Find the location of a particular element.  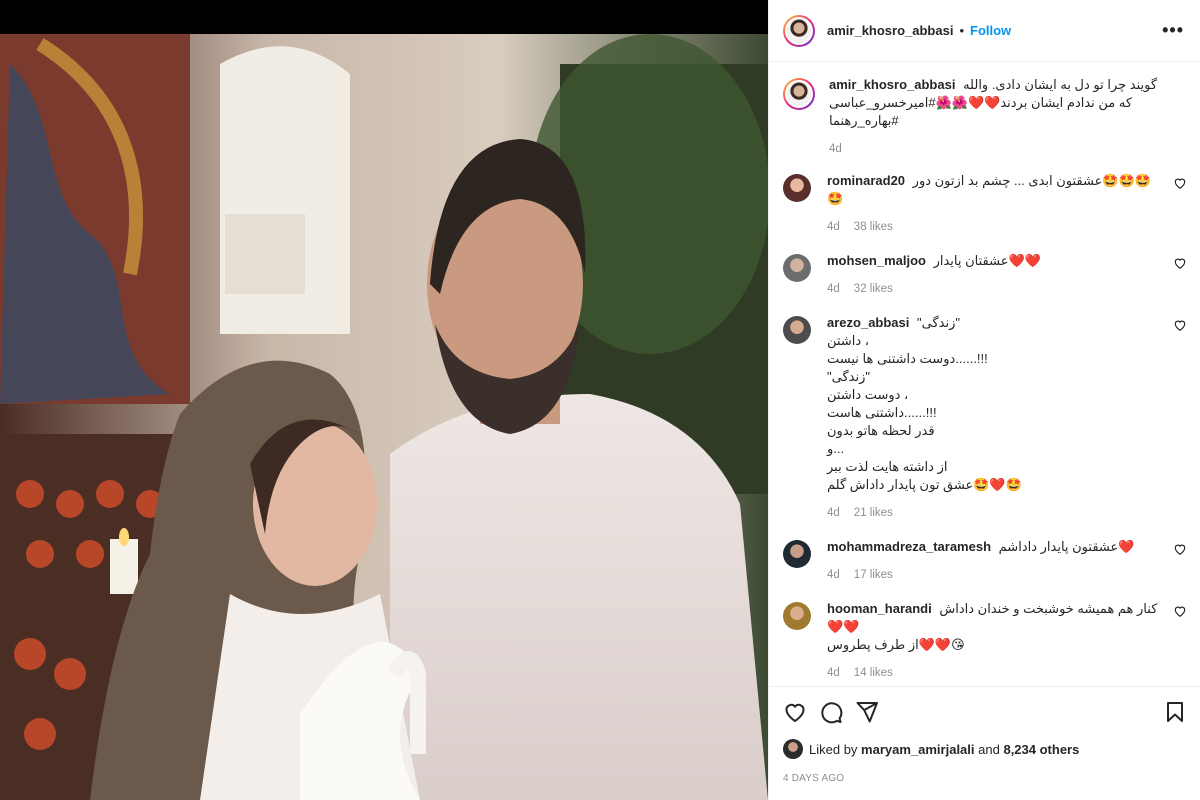

comment-username: arezo_abbasi is located at coordinates (868, 322).